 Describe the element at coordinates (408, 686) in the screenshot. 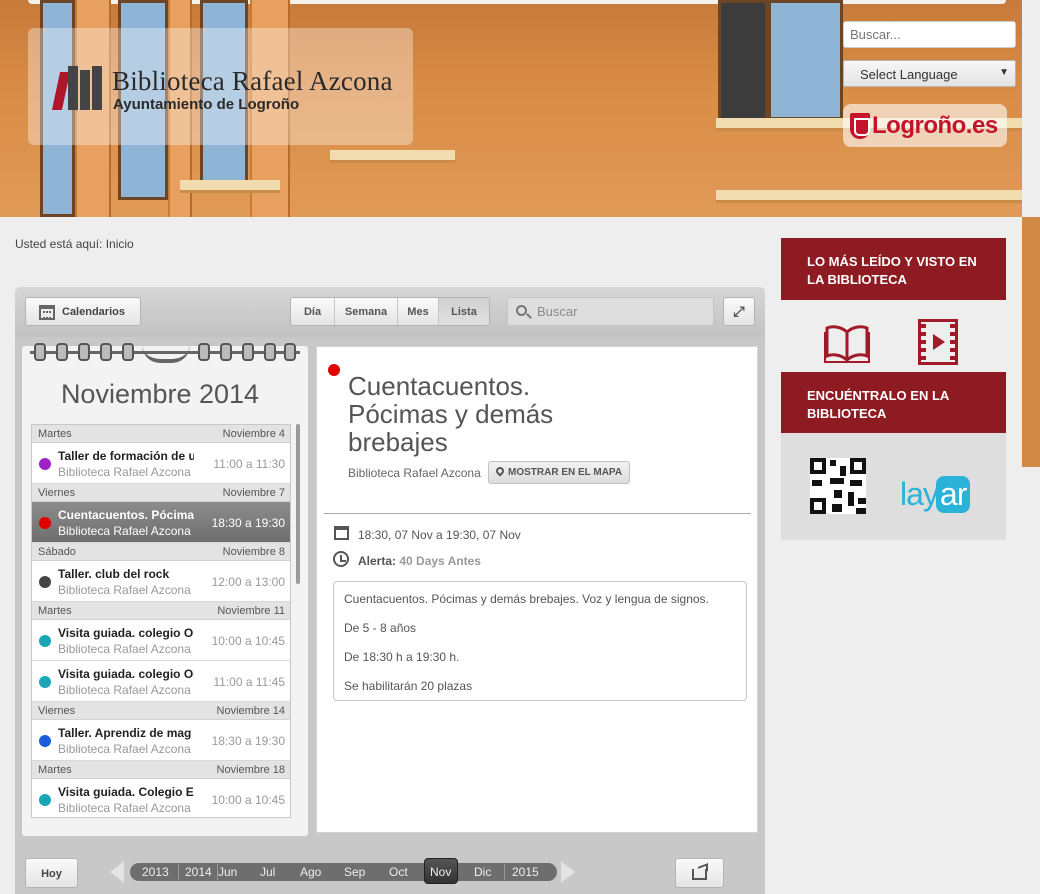

I see `description-line: Se habilitarán 20 plazas` at that location.